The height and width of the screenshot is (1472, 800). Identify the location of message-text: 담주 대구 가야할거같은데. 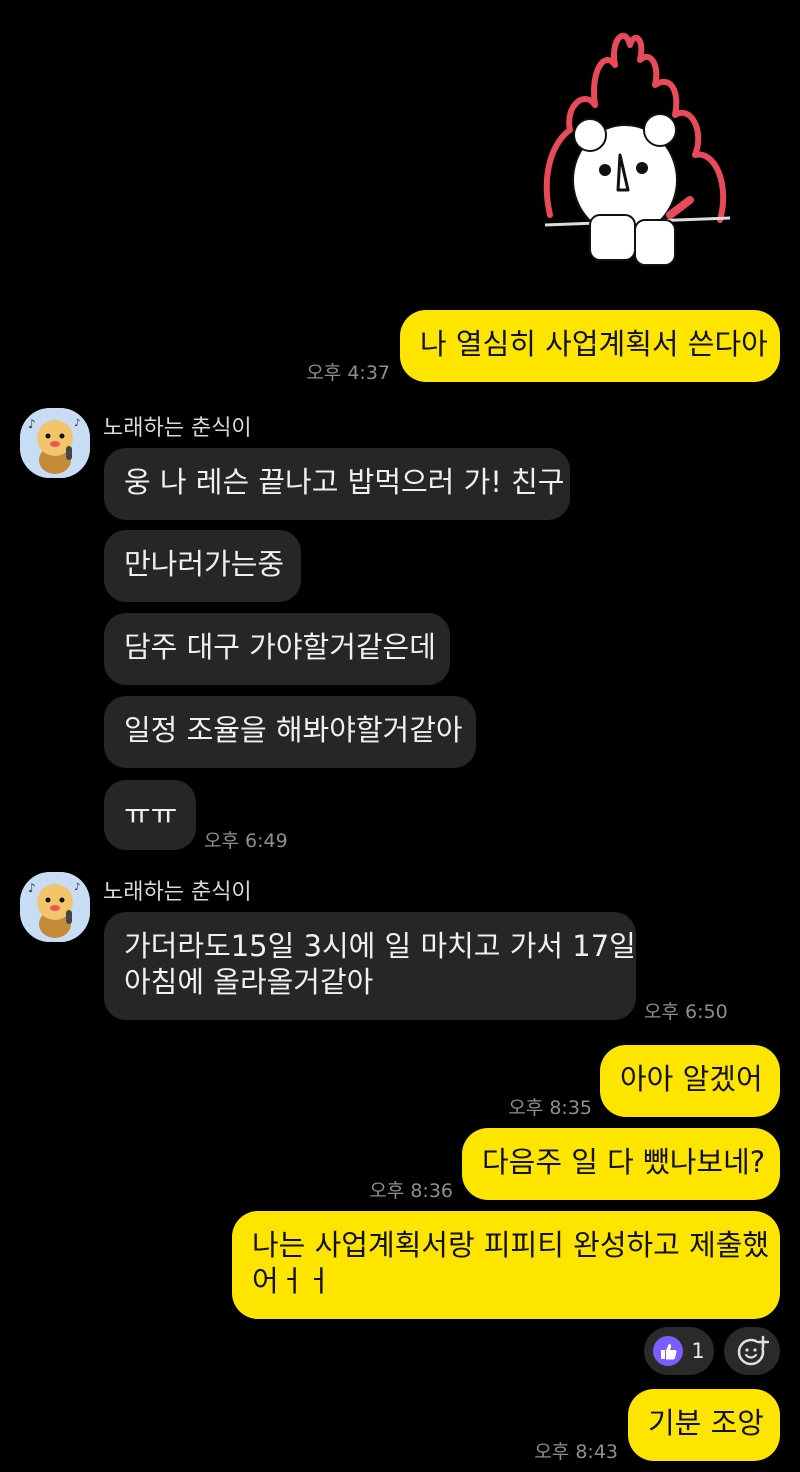
(280, 647).